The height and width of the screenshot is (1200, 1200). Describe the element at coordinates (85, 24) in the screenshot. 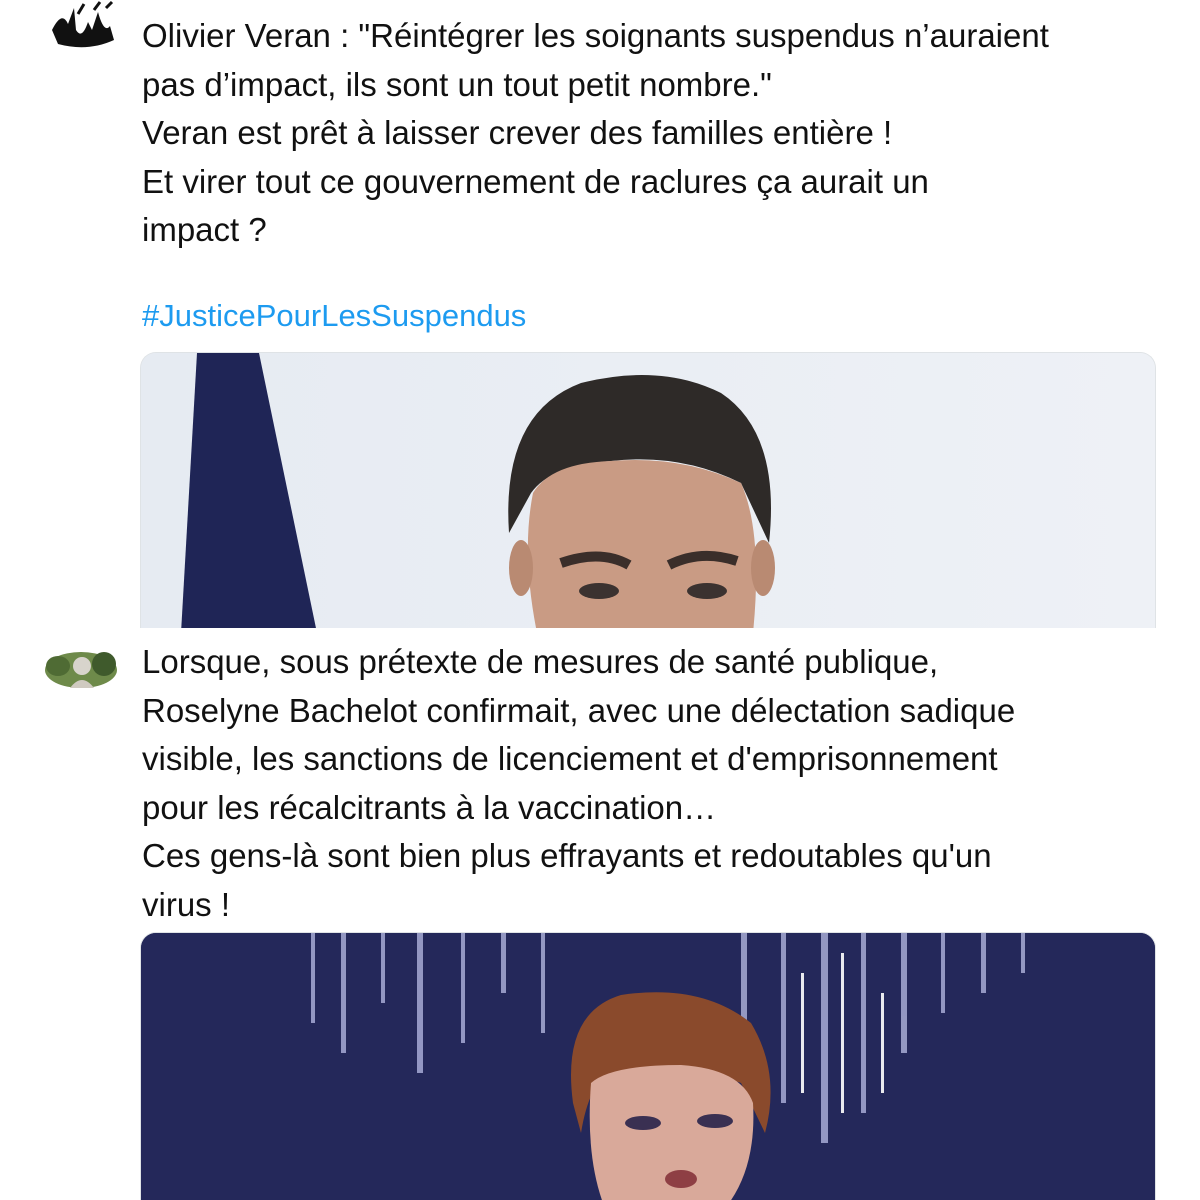

I see `black-graffiti-avatar-icon` at that location.